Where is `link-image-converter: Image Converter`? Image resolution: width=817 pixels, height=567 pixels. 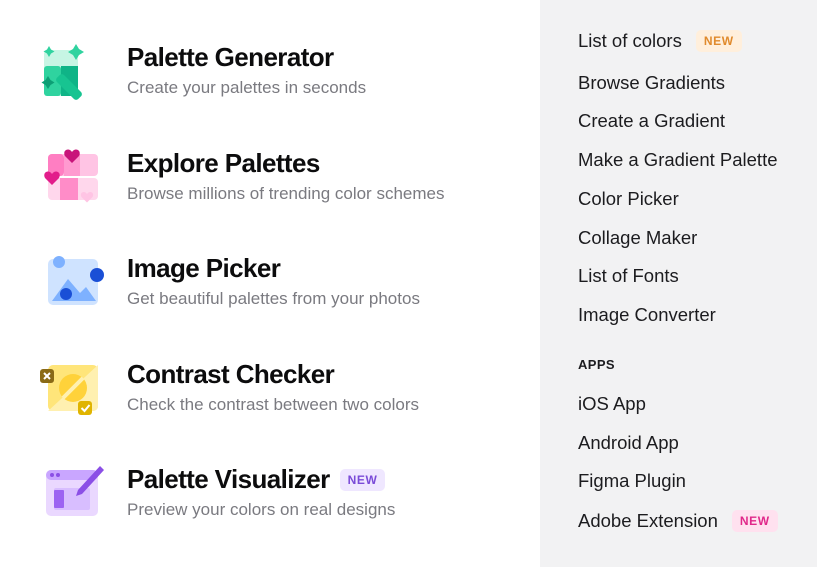 link-image-converter: Image Converter is located at coordinates (647, 315).